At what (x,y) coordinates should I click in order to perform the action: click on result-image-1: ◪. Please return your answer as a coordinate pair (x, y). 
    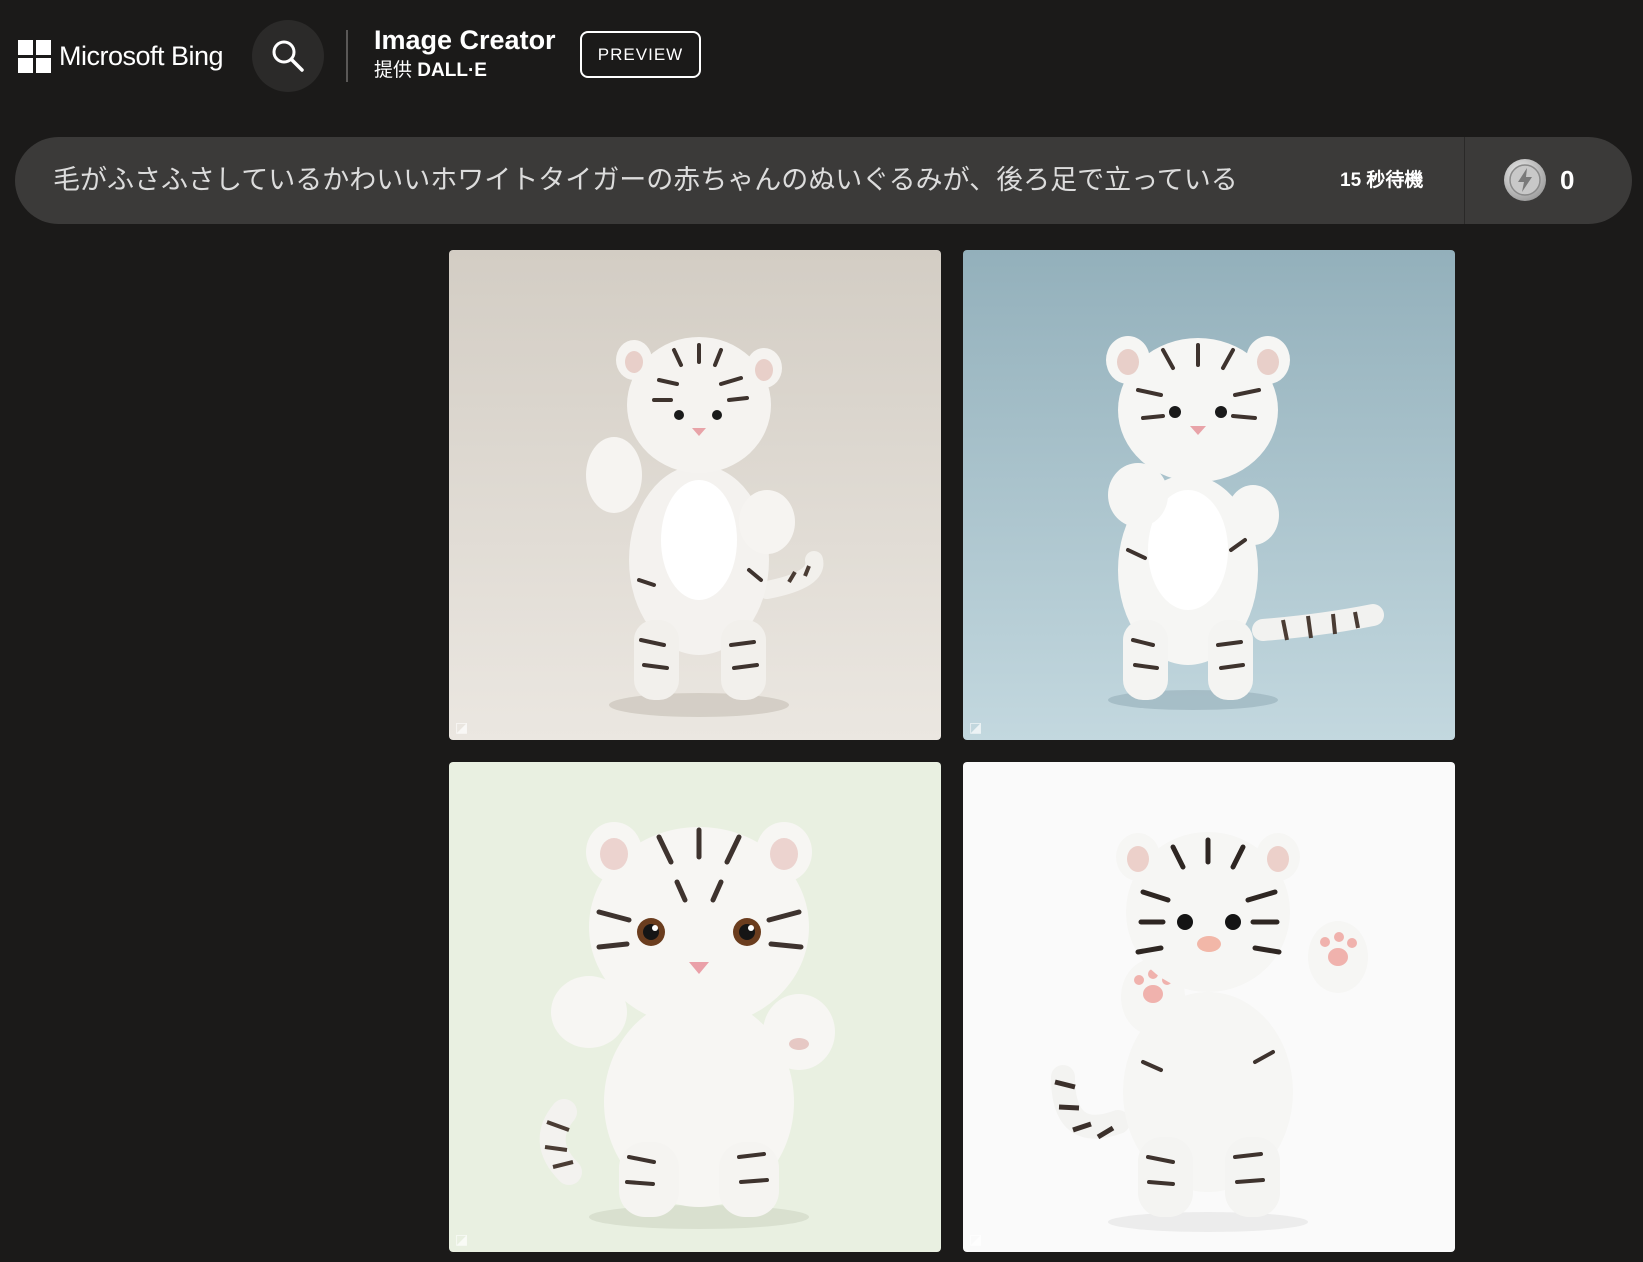
    Looking at the image, I should click on (695, 495).